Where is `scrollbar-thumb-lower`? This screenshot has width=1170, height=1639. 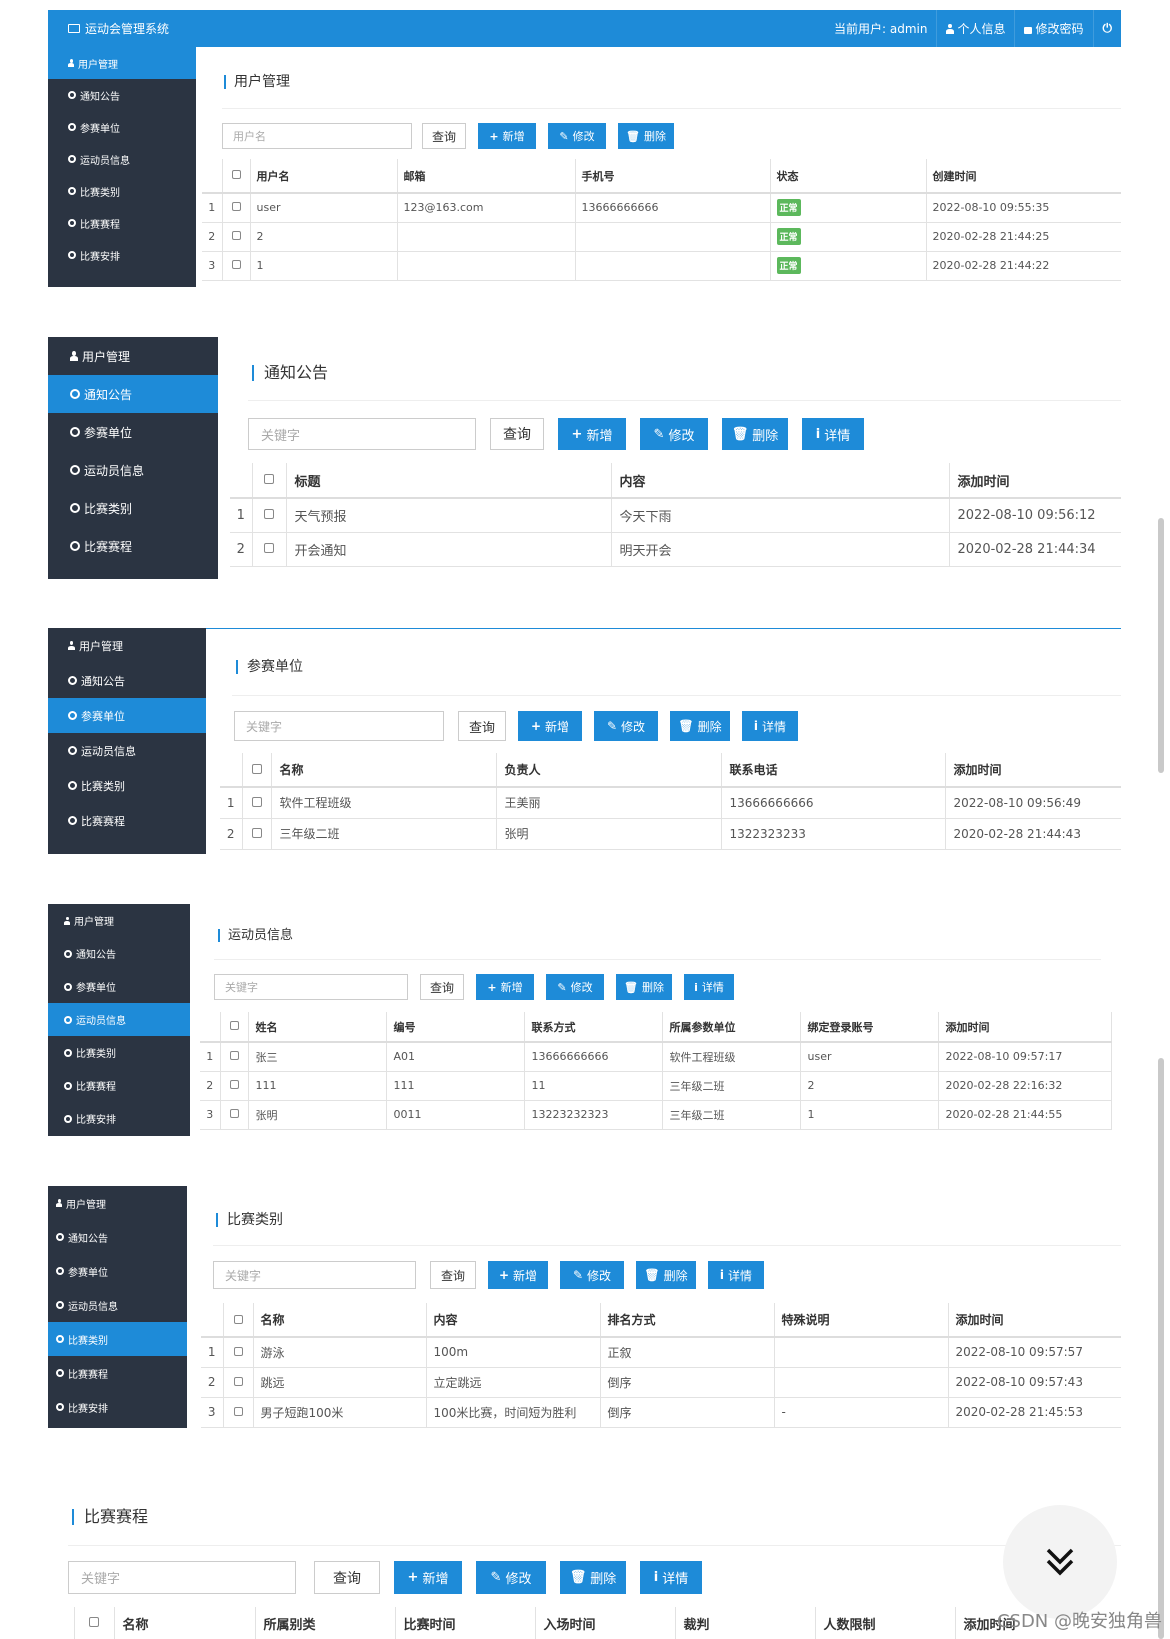
scrollbar-thumb-lower is located at coordinates (1161, 1348).